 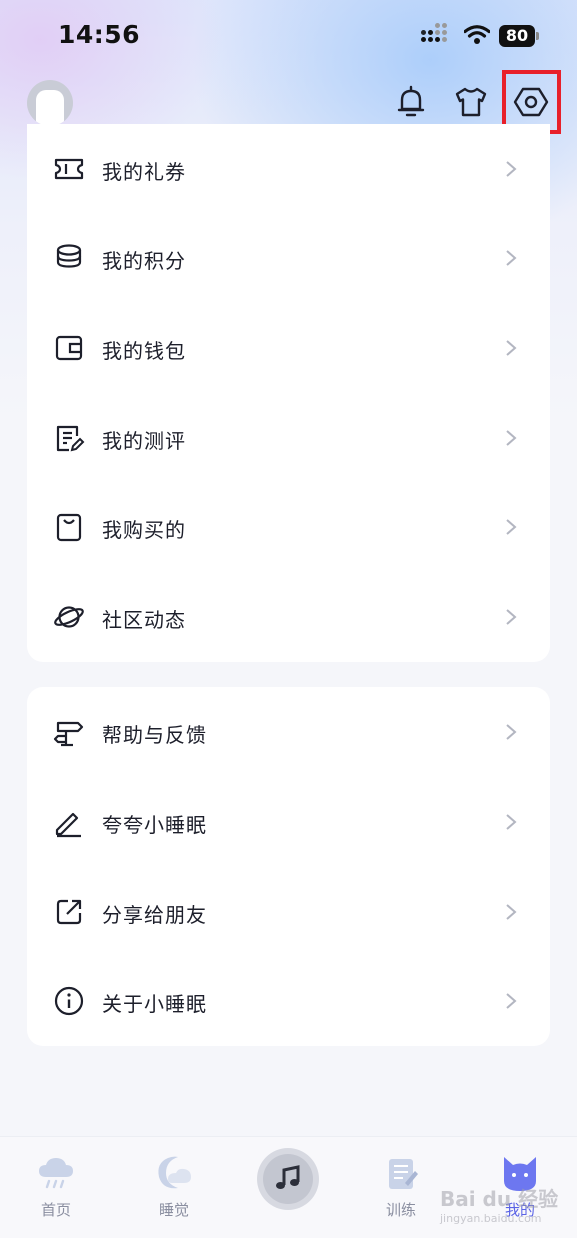 I want to click on note-edit-icon, so click(x=70, y=438).